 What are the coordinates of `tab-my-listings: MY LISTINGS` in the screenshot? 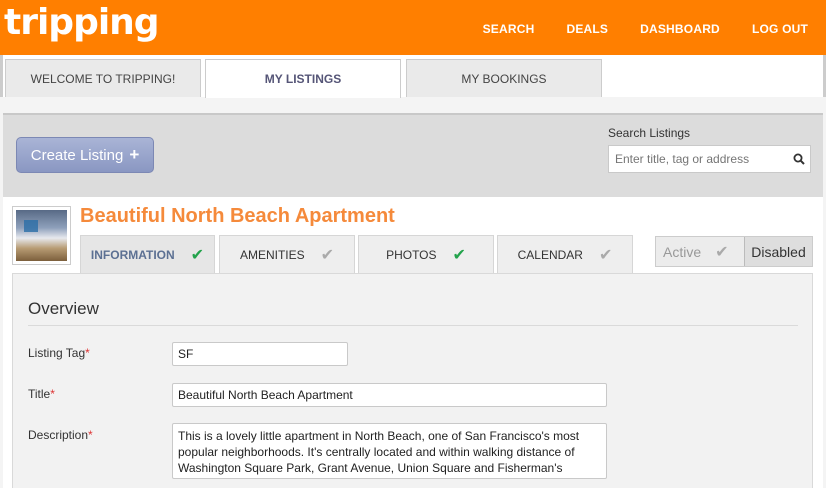 It's located at (303, 78).